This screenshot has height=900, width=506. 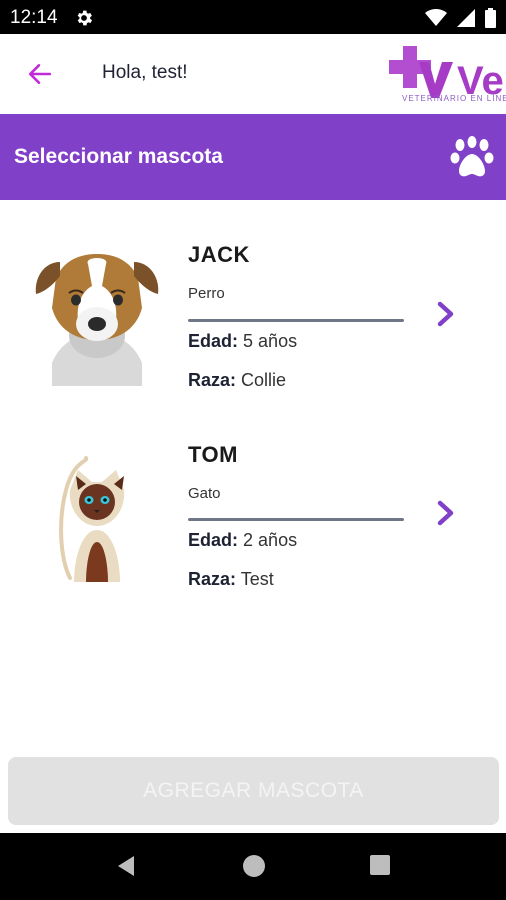 What do you see at coordinates (253, 17) in the screenshot?
I see `status-bar: 12:14` at bounding box center [253, 17].